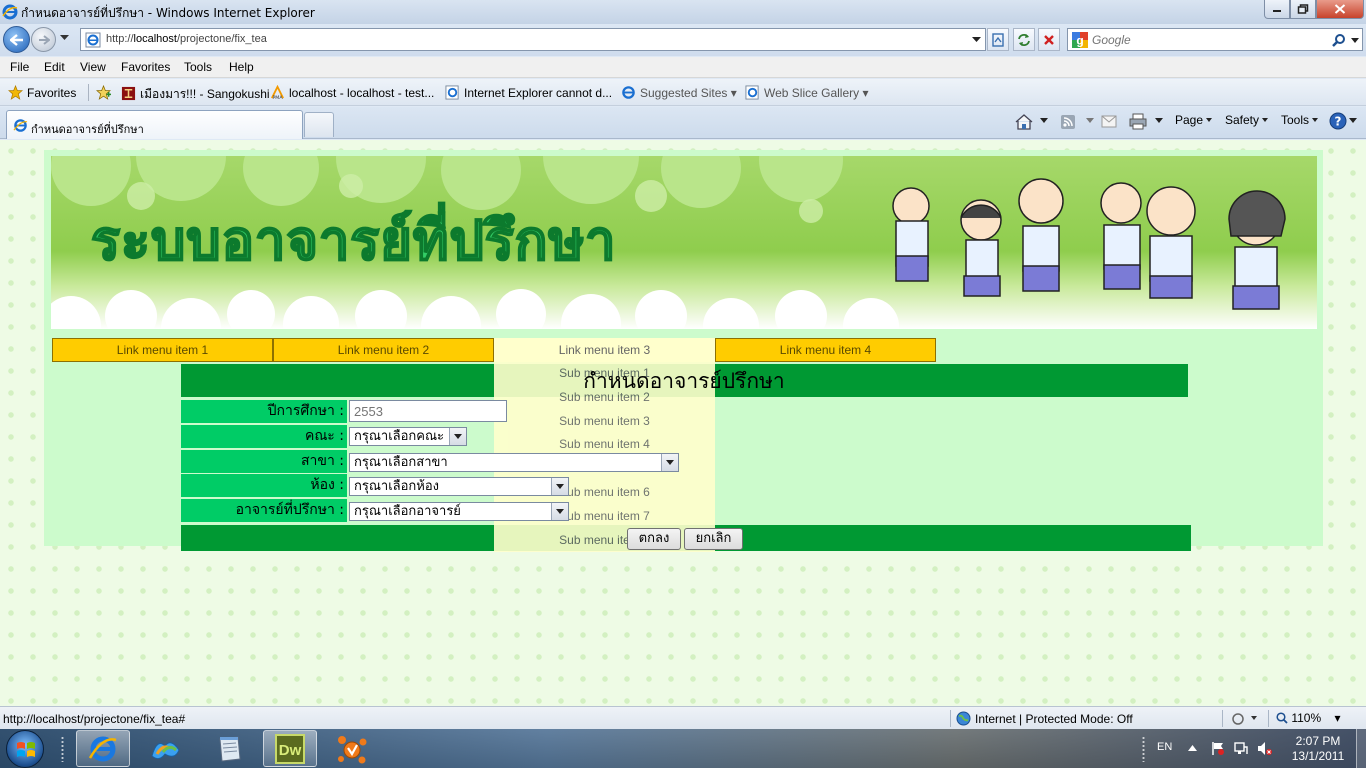  Describe the element at coordinates (25, 749) in the screenshot. I see `start-button` at that location.